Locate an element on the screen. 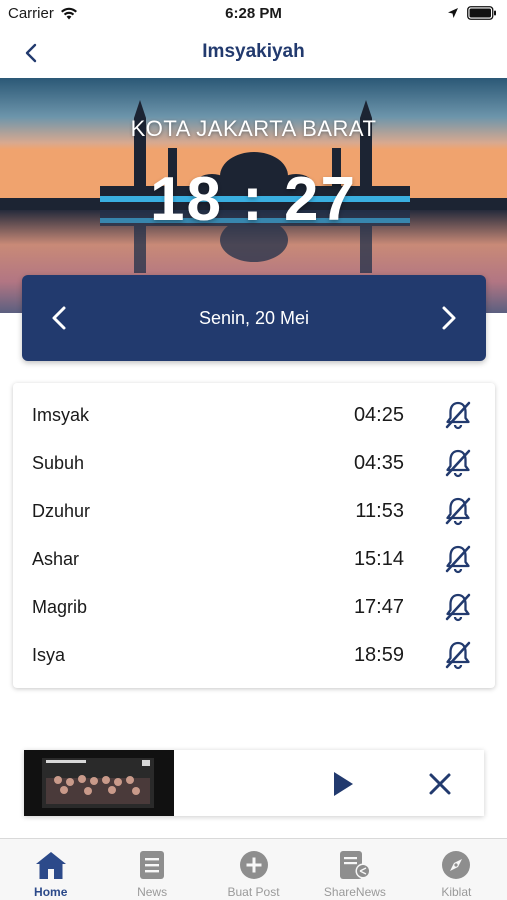 This screenshot has width=507, height=900. prayer-row-isya: Isya 18:59 is located at coordinates (254, 655).